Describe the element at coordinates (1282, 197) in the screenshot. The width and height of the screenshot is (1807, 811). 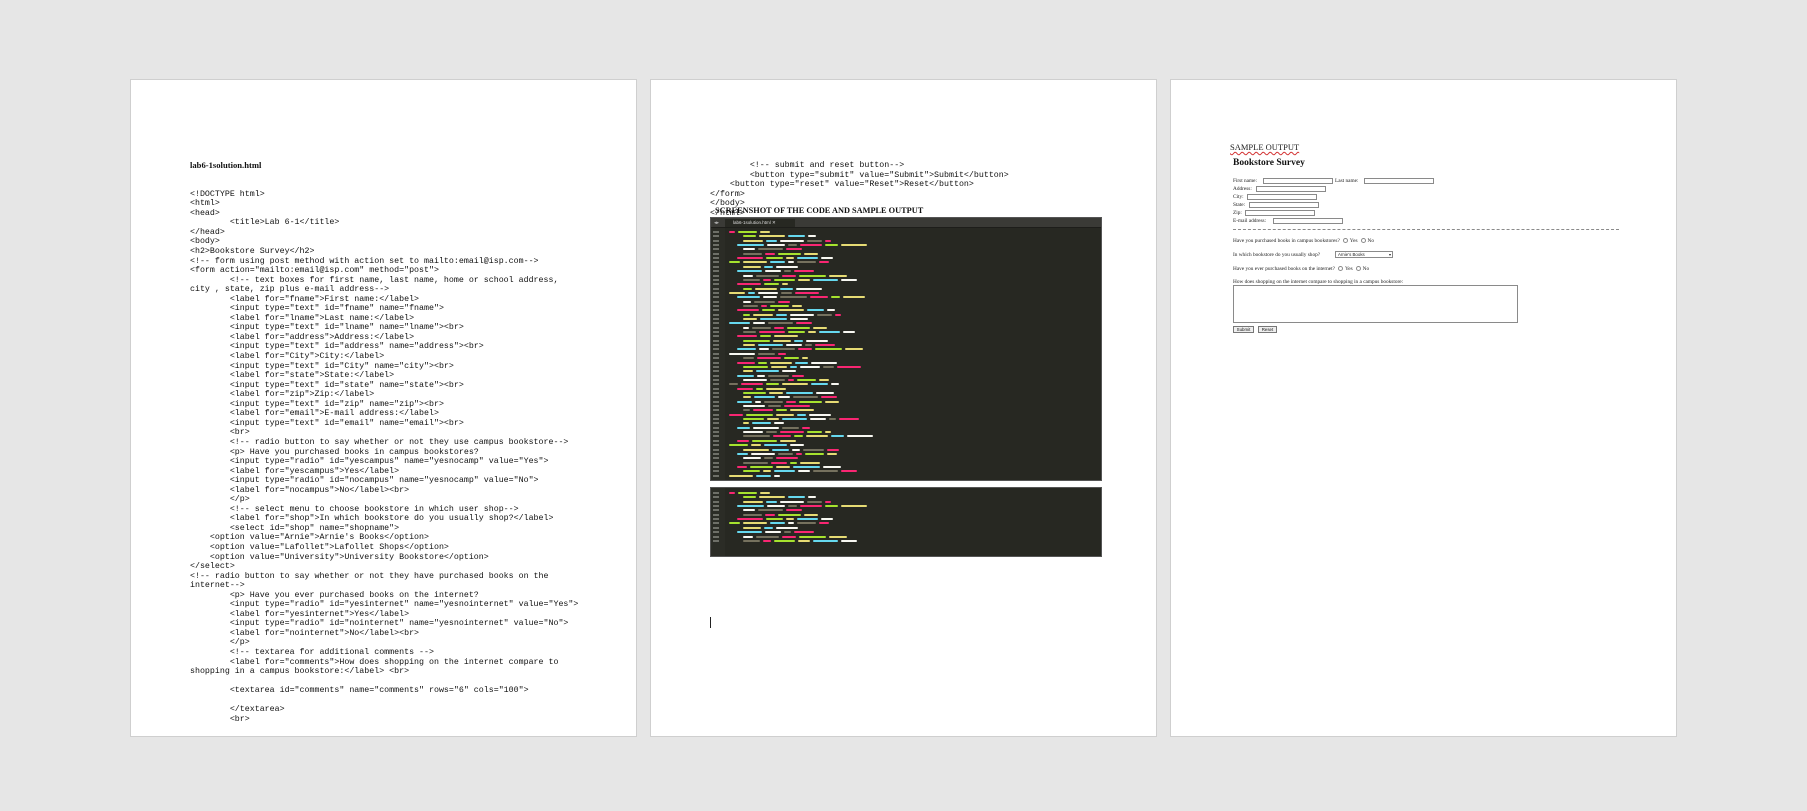
I see `city-input` at that location.